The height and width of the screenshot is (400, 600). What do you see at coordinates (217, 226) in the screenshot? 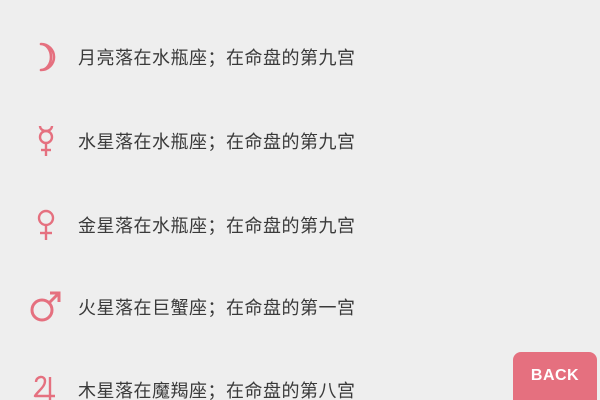
I see `planet-placement-text: 金星落在水瓶座；在命盘的第九宫` at bounding box center [217, 226].